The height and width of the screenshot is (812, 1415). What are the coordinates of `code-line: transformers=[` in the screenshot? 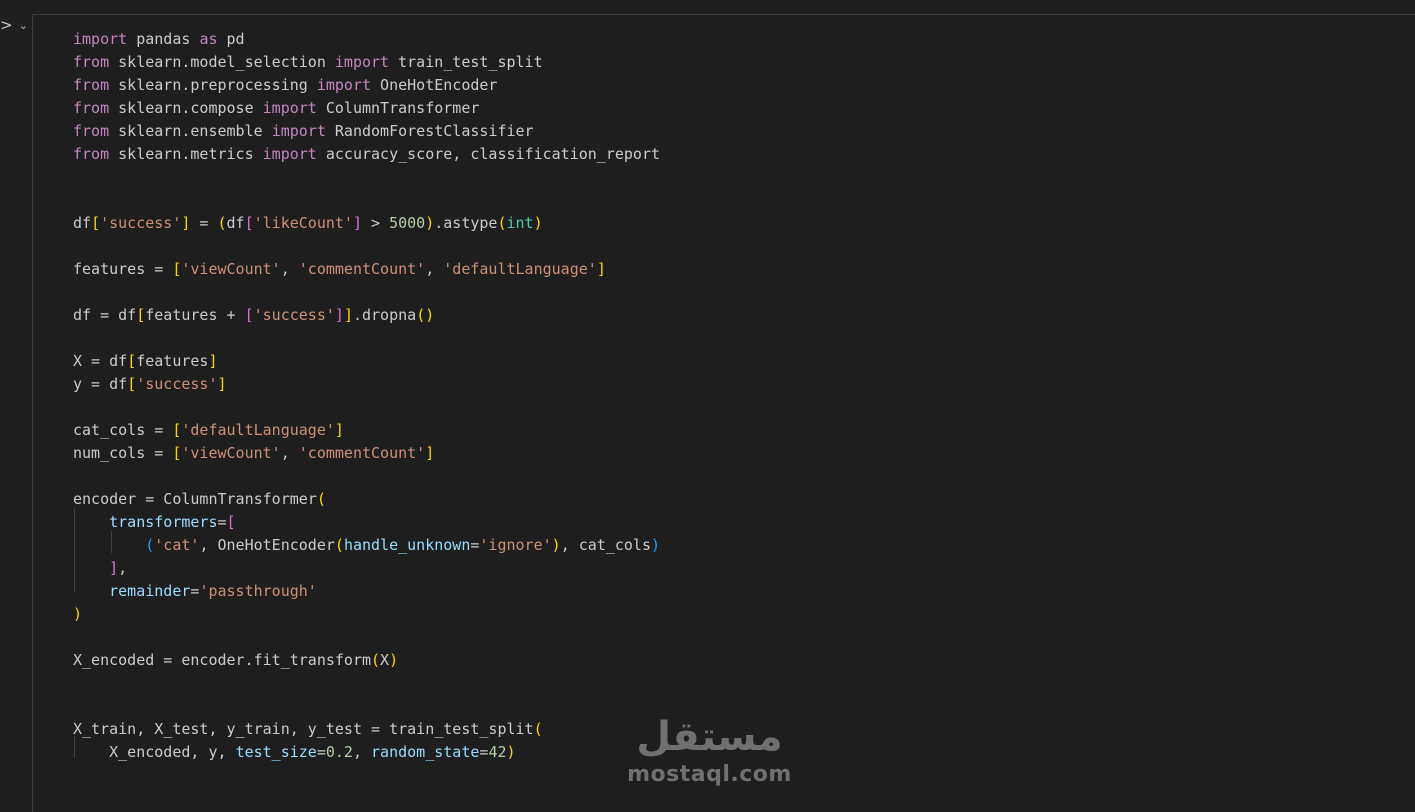 It's located at (366, 522).